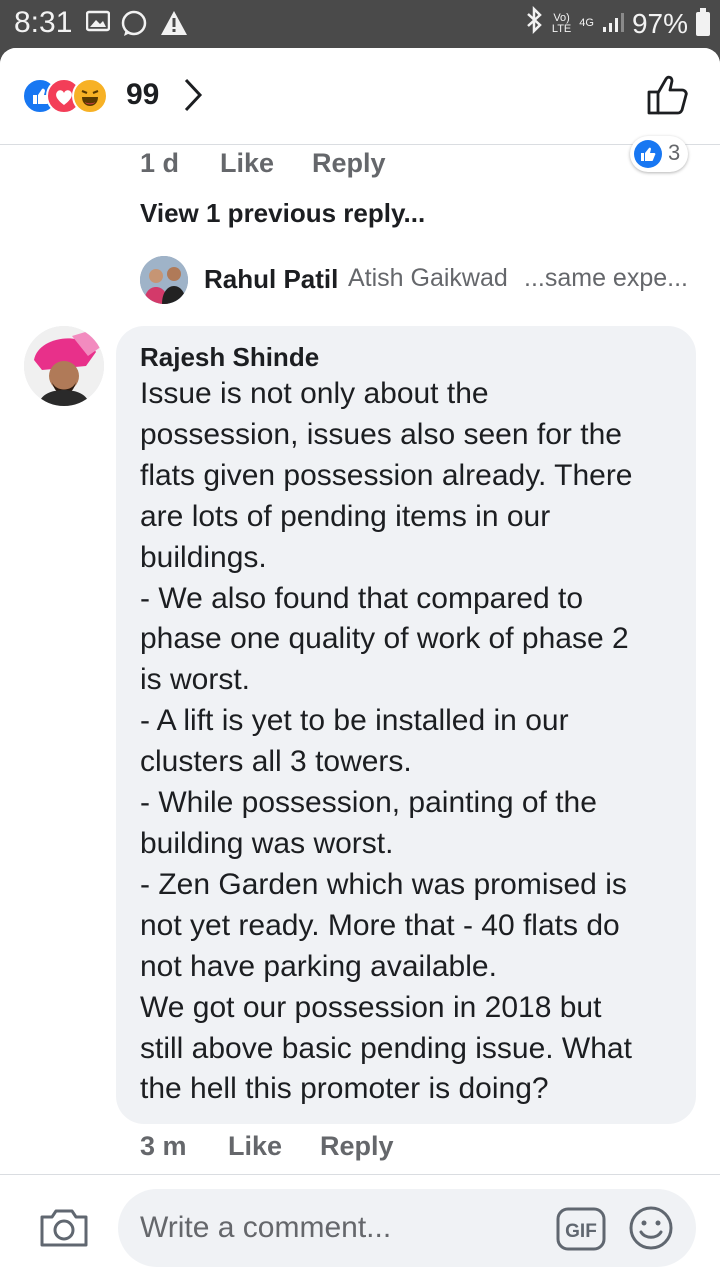 Image resolution: width=720 pixels, height=1280 pixels. Describe the element at coordinates (534, 23) in the screenshot. I see `bluetooth-icon` at that location.